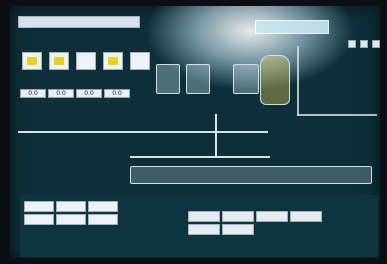 The height and width of the screenshot is (264, 387). I want to click on title-box, so click(292, 27).